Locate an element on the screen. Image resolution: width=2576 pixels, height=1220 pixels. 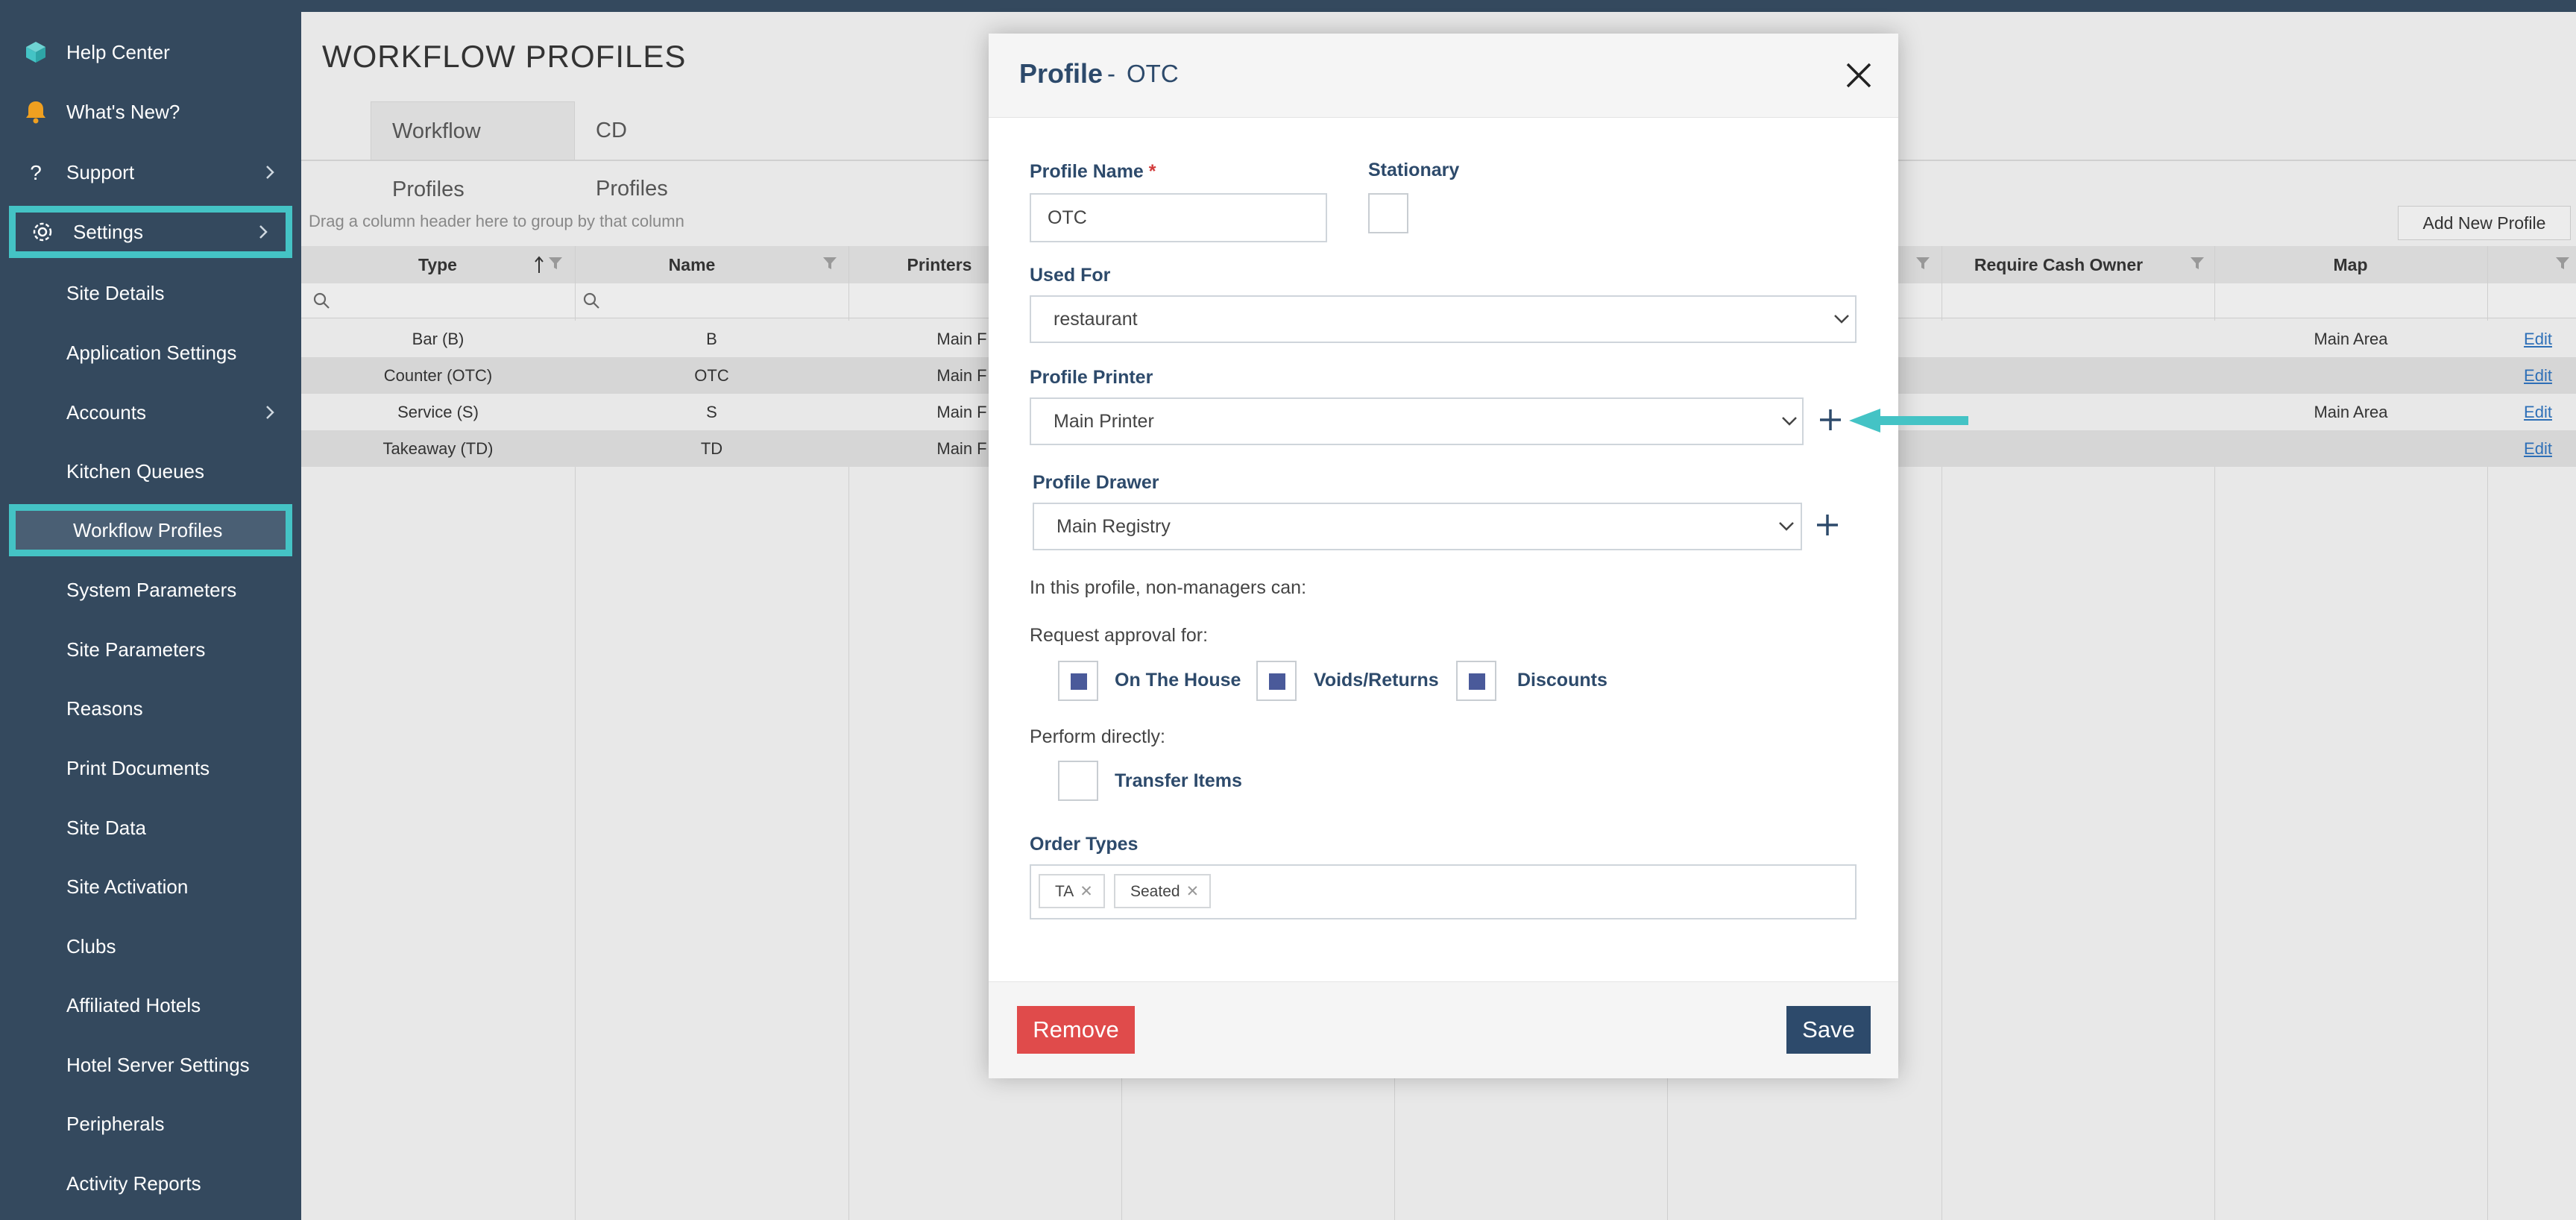
cell-name: OTC is located at coordinates (711, 375).